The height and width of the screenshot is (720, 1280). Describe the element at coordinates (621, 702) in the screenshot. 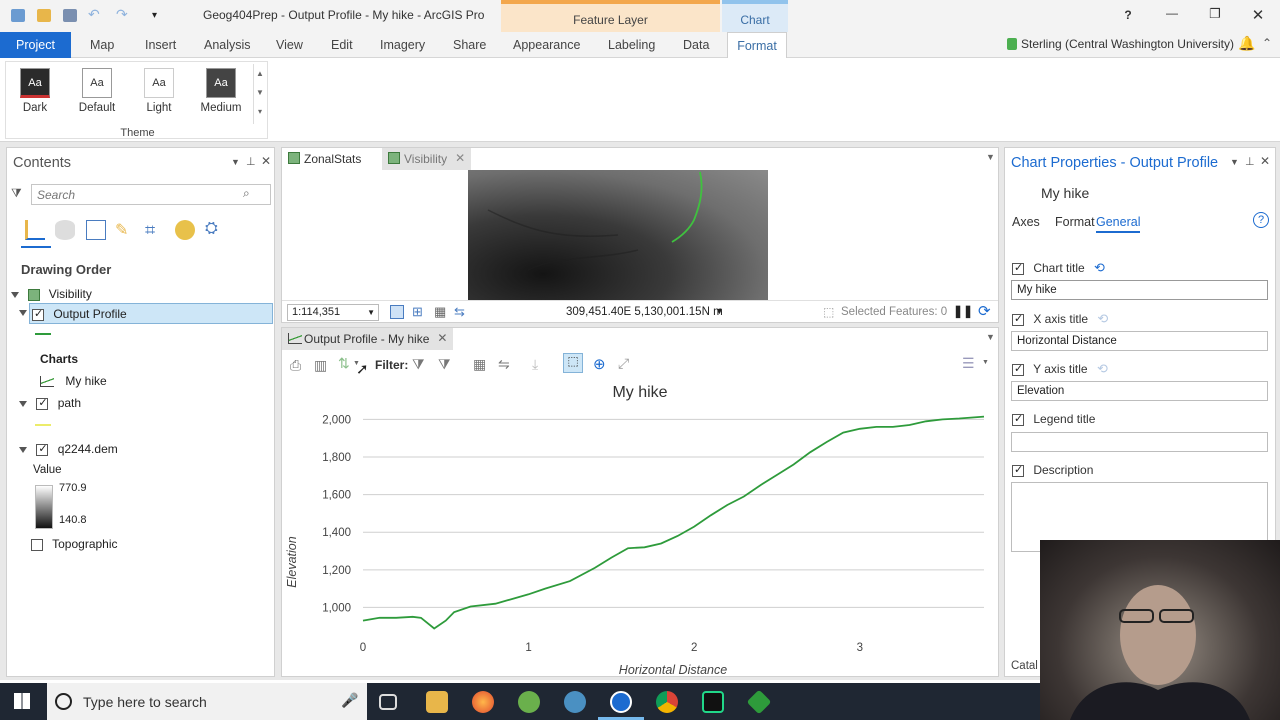

I see `arcgis-pro-icon` at that location.